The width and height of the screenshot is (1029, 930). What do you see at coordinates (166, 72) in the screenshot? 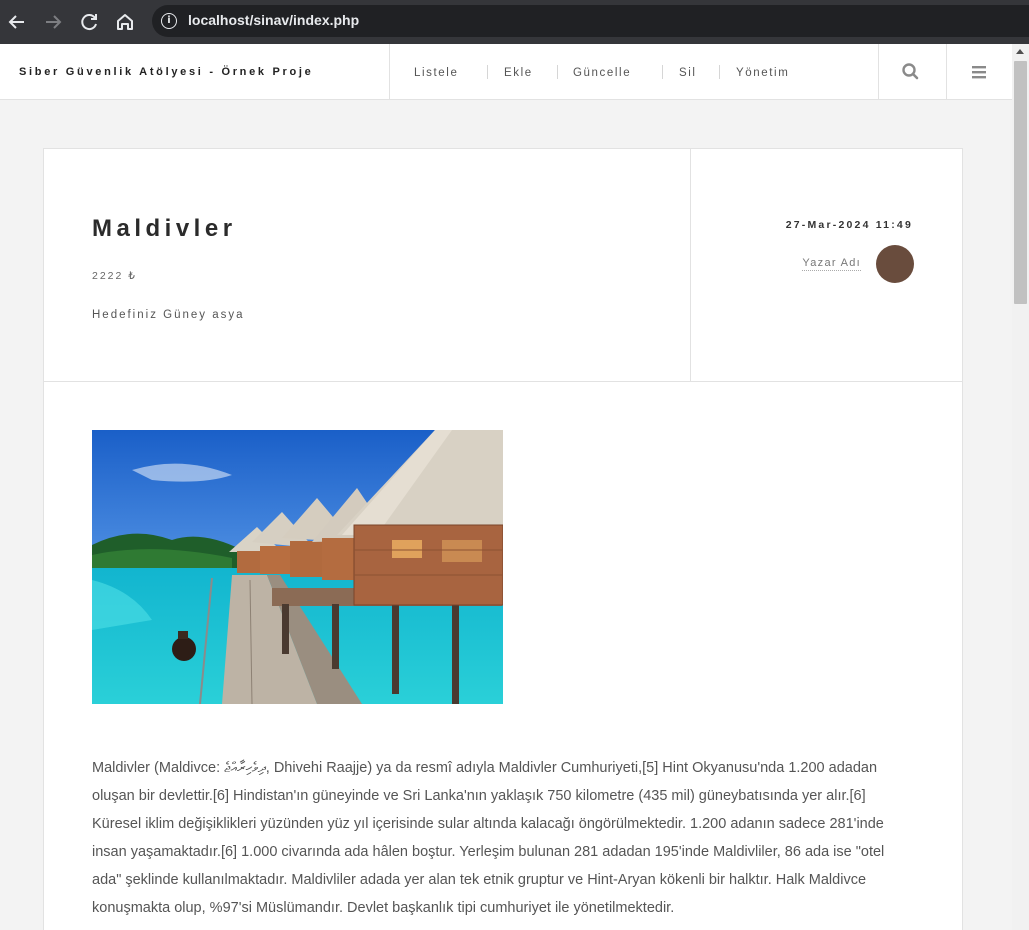
I see `site-brand: Siber Güvenlik Atölyesi - Örnek Proje` at bounding box center [166, 72].